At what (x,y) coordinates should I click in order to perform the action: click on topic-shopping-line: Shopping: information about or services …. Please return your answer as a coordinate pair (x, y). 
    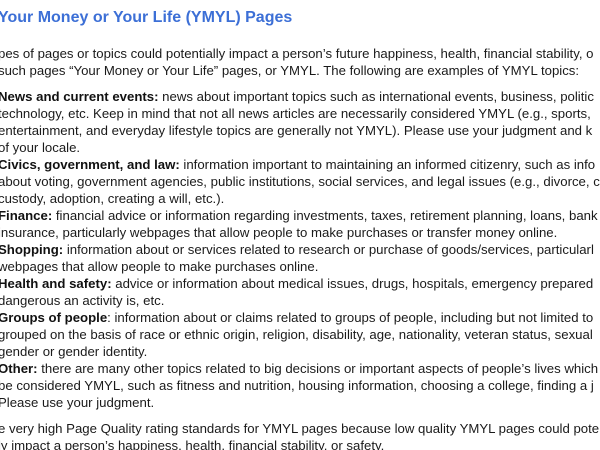
    Looking at the image, I should click on (297, 249).